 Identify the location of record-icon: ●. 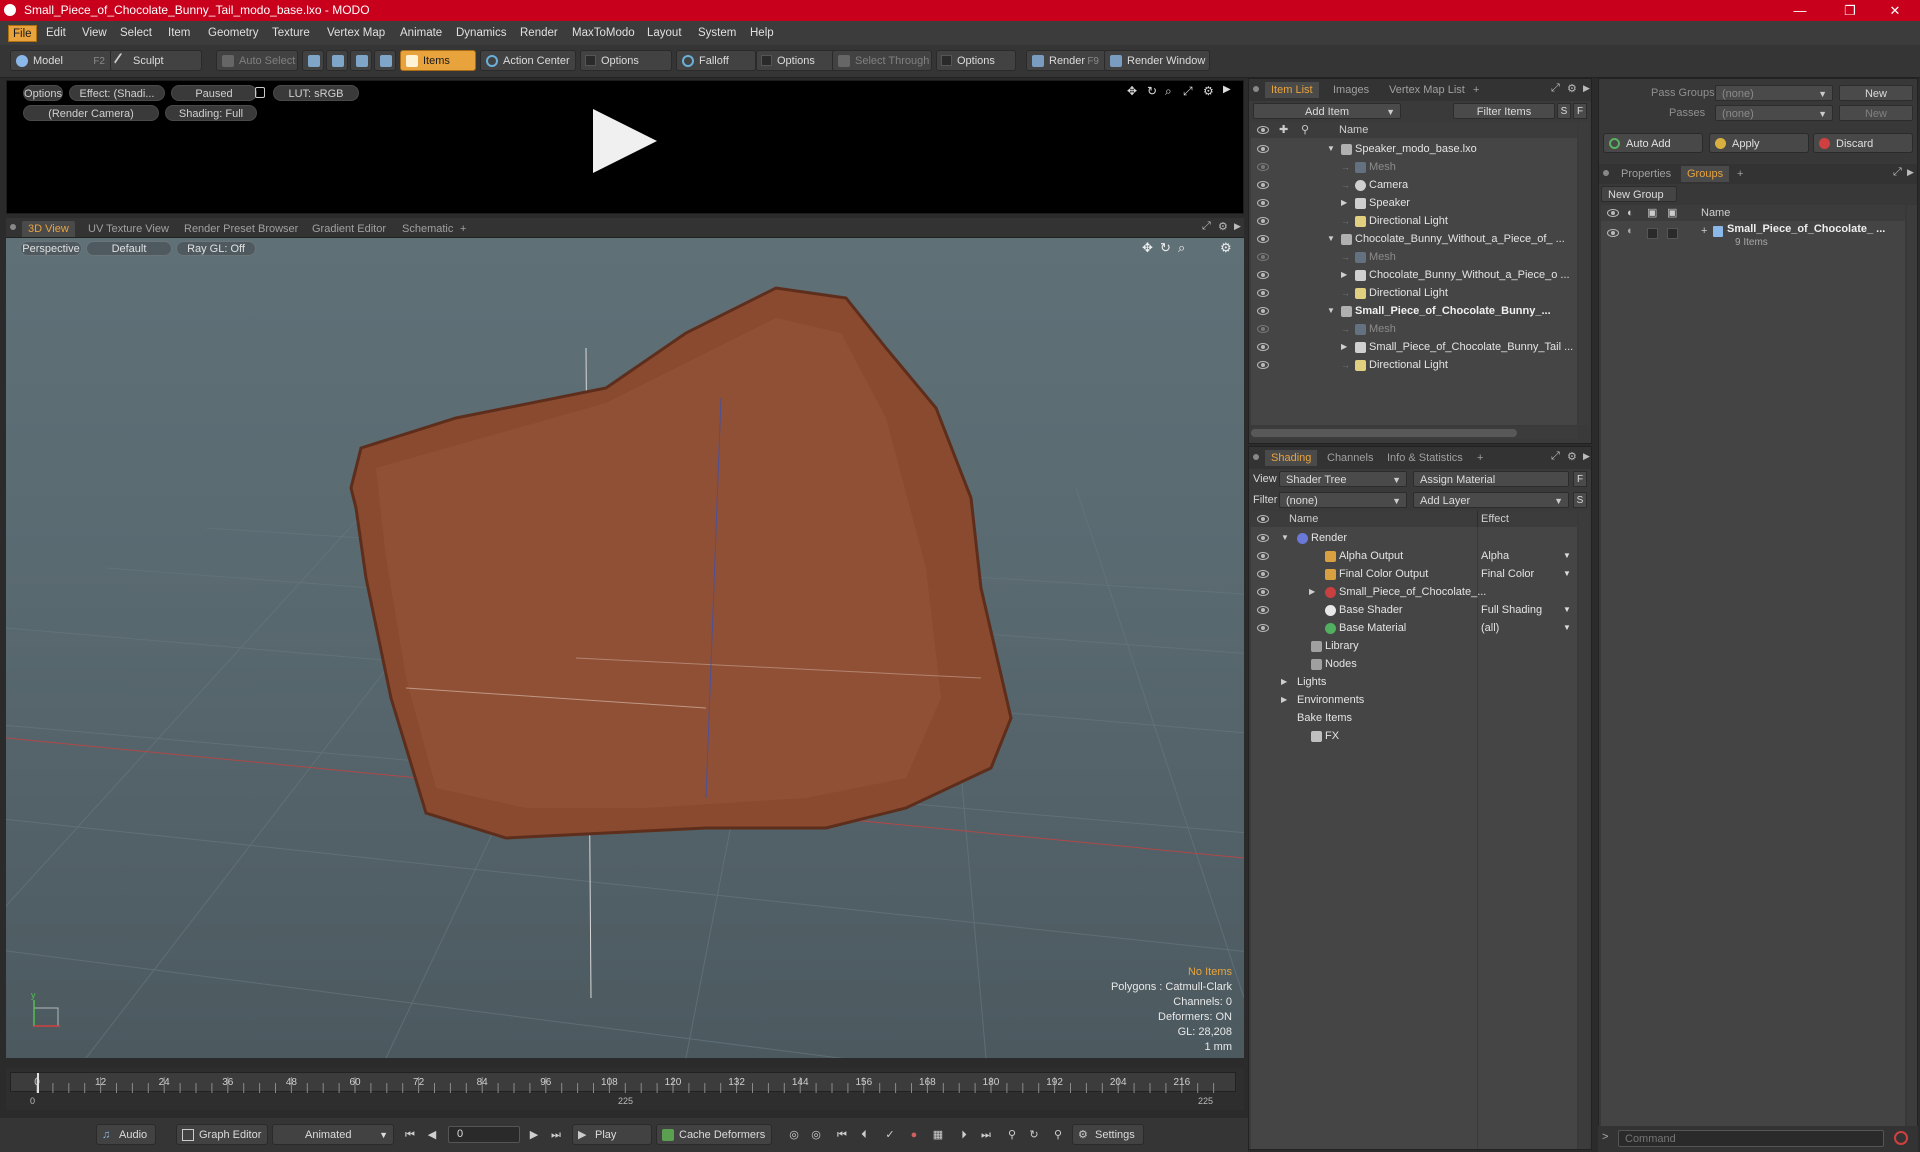
(914, 1135).